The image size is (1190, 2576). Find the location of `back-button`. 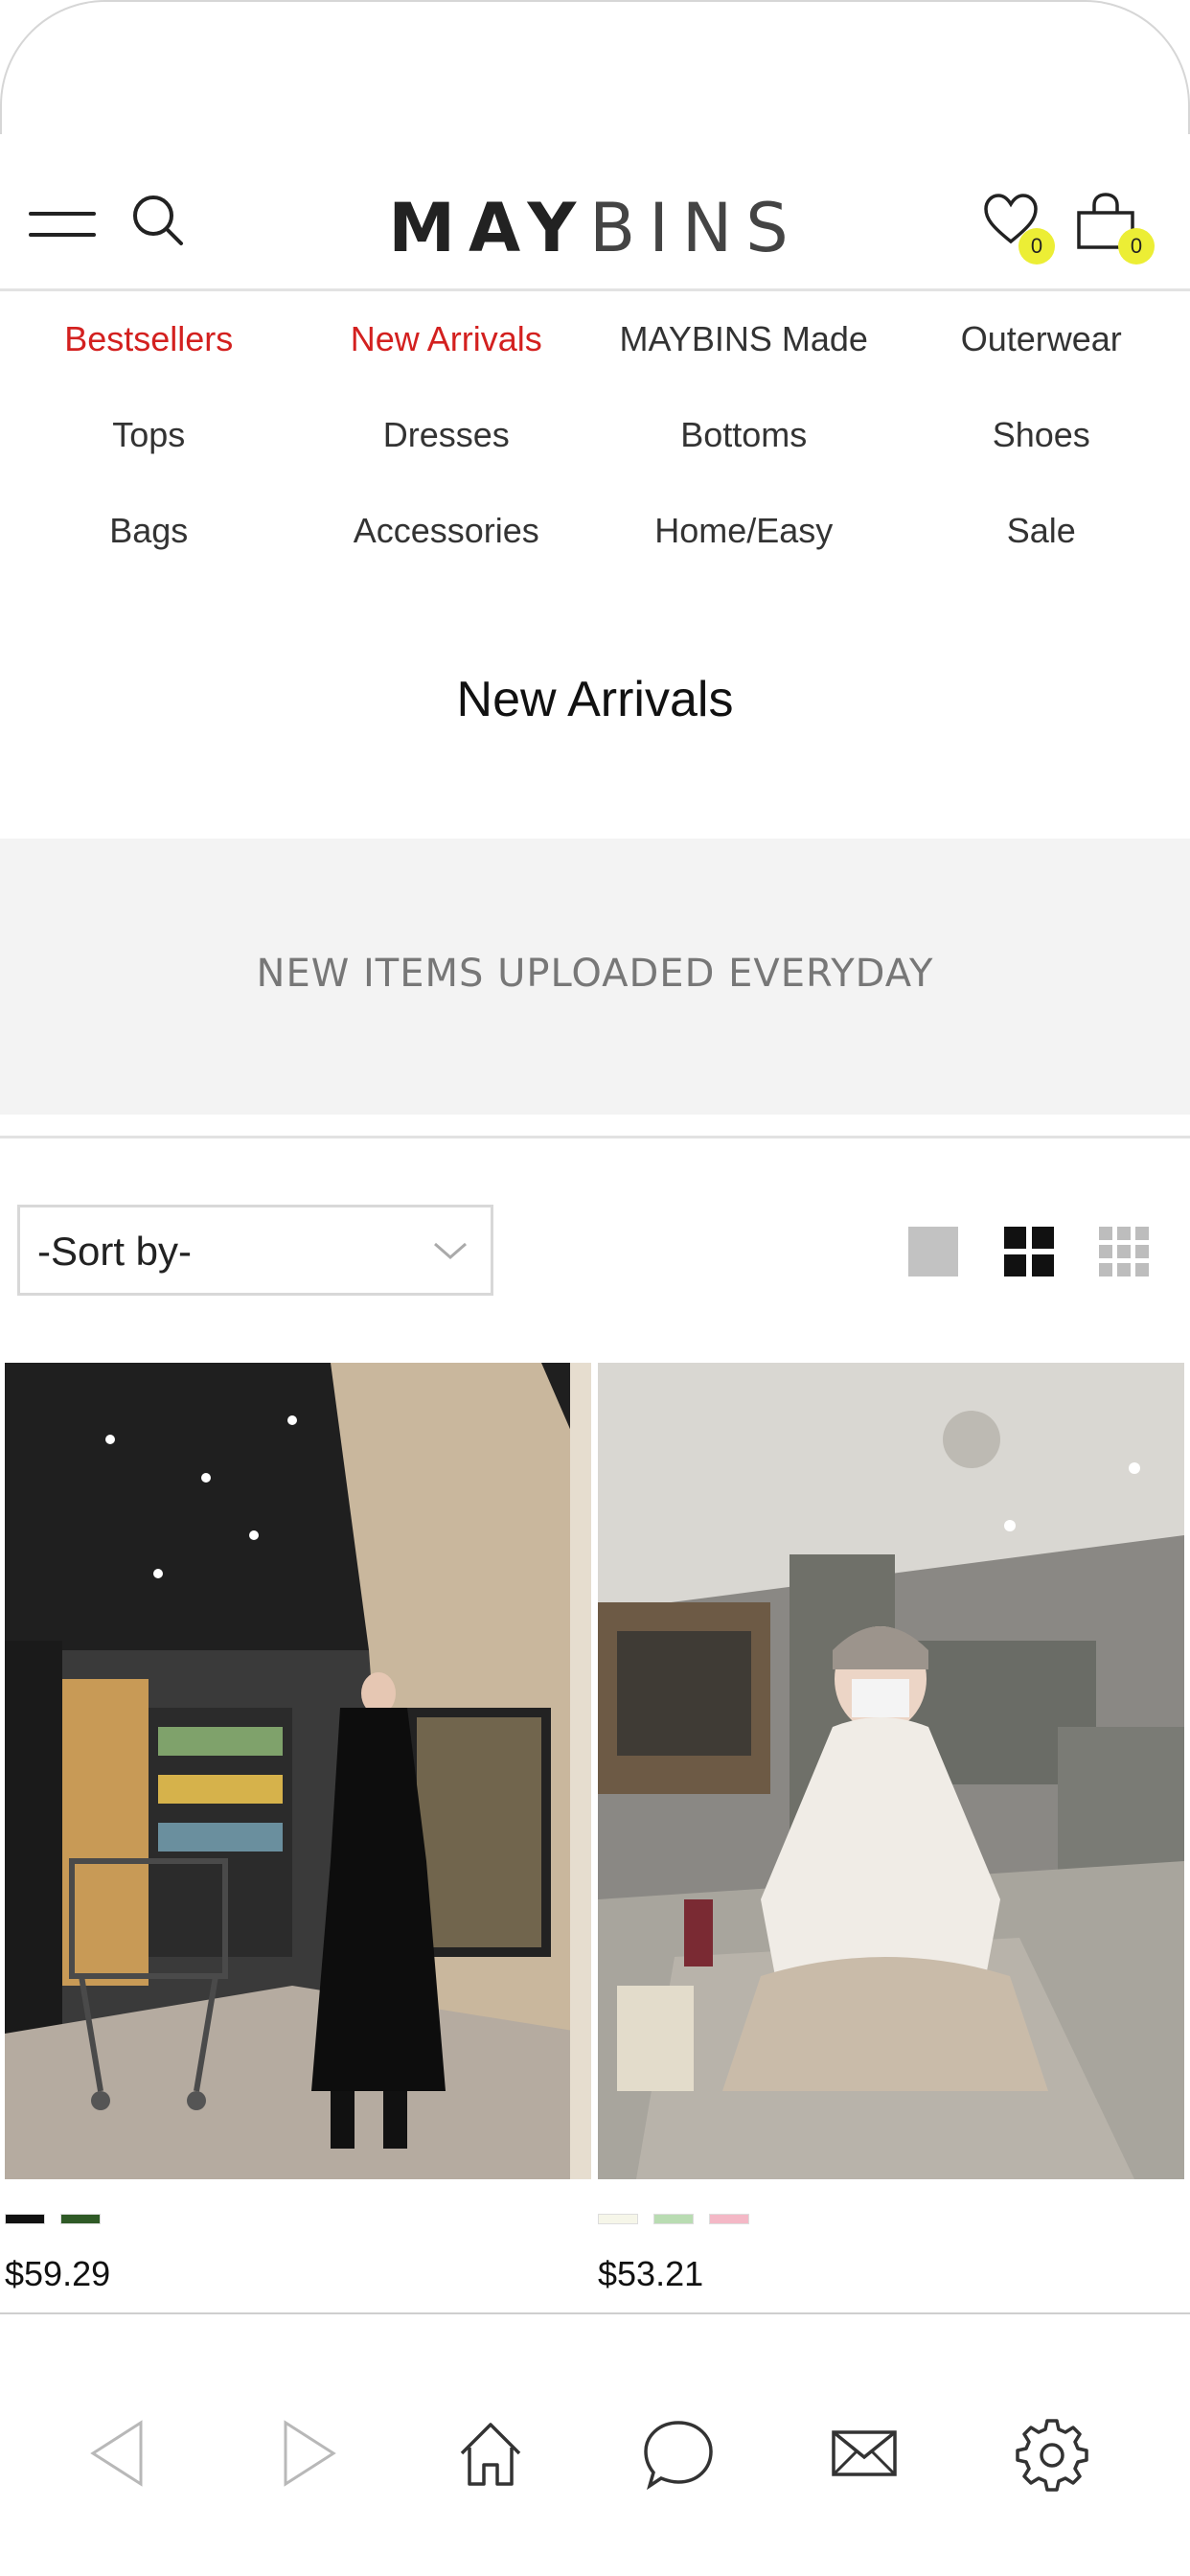

back-button is located at coordinates (120, 2453).